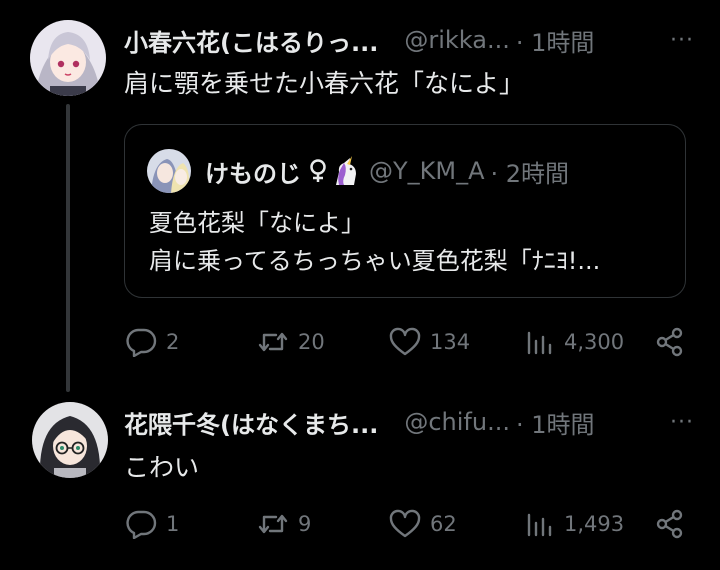 The height and width of the screenshot is (570, 720). I want to click on tweet-text: こわい, so click(162, 467).